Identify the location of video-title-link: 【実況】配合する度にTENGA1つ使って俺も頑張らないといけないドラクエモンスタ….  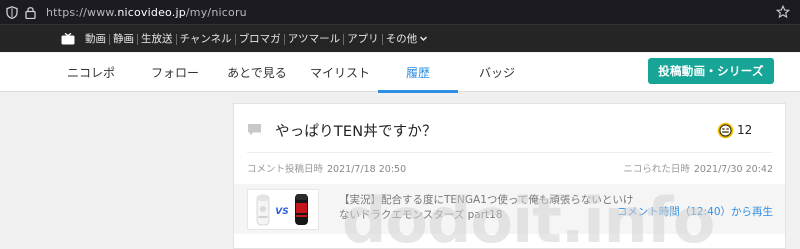
(489, 208).